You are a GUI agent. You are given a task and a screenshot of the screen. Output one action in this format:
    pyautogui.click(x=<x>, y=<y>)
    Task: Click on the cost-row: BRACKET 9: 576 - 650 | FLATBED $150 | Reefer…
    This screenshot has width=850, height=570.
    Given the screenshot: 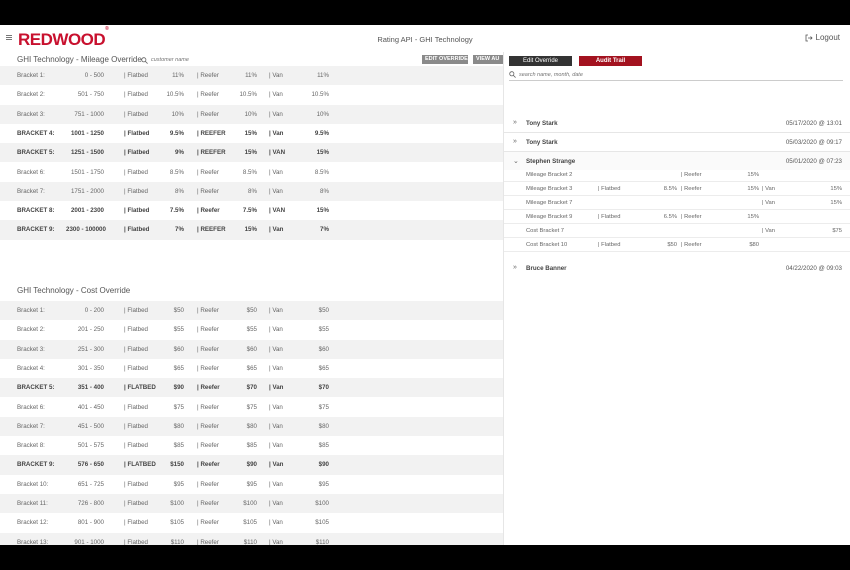 What is the action you would take?
    pyautogui.click(x=251, y=465)
    